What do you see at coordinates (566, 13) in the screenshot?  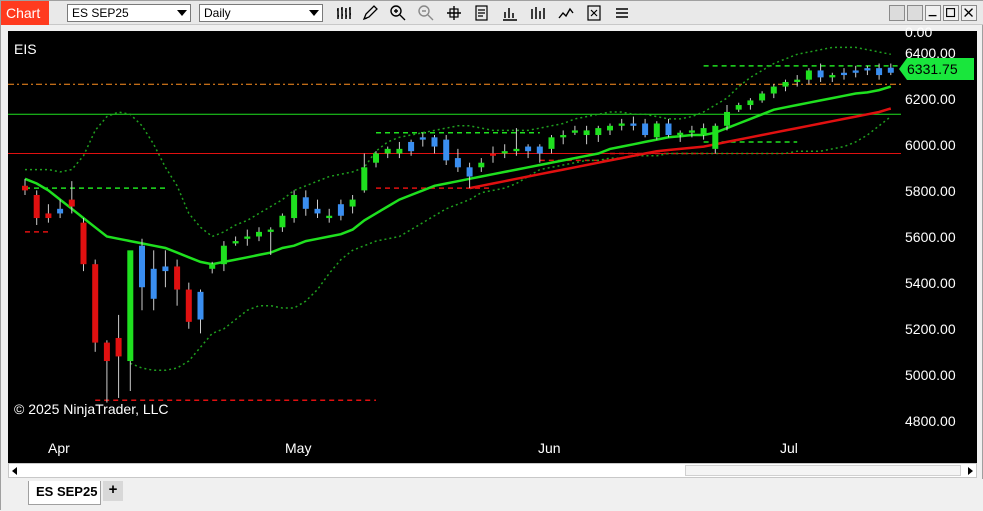 I see `strategies-icon` at bounding box center [566, 13].